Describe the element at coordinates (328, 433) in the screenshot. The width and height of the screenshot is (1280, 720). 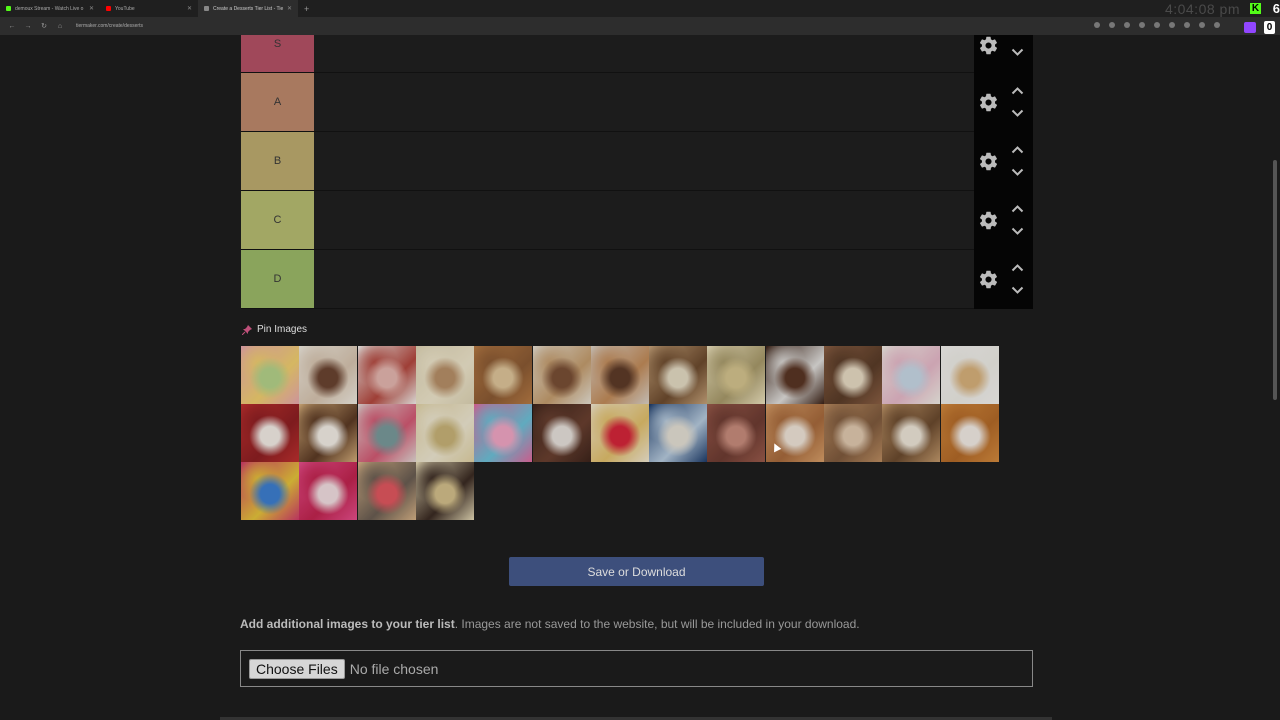
I see `dessert-image-smores` at that location.